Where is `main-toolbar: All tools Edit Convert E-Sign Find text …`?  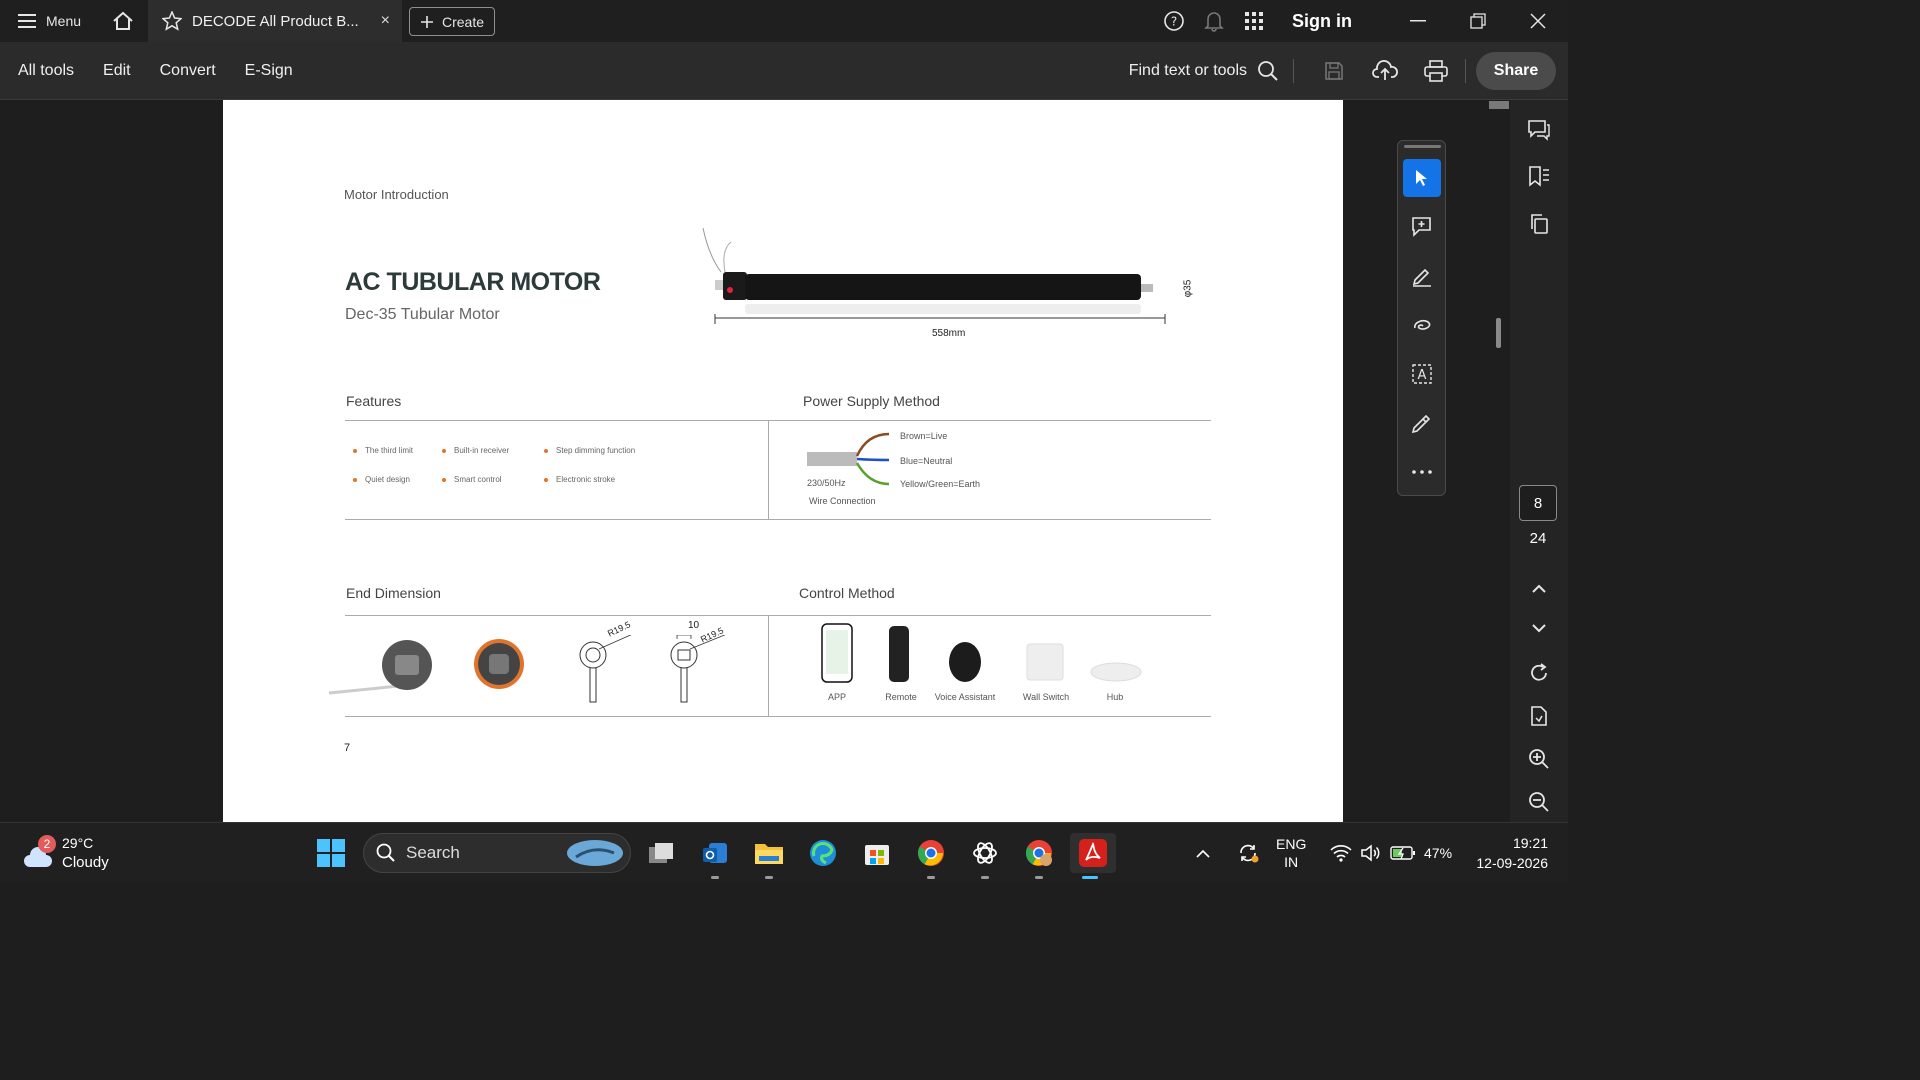 main-toolbar: All tools Edit Convert E-Sign Find text … is located at coordinates (784, 71).